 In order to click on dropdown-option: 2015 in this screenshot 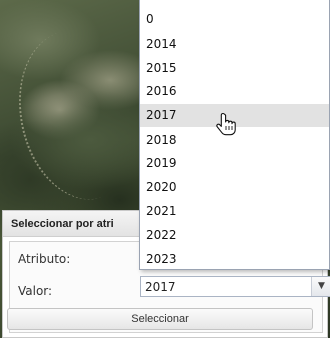, I will do `click(234, 68)`.